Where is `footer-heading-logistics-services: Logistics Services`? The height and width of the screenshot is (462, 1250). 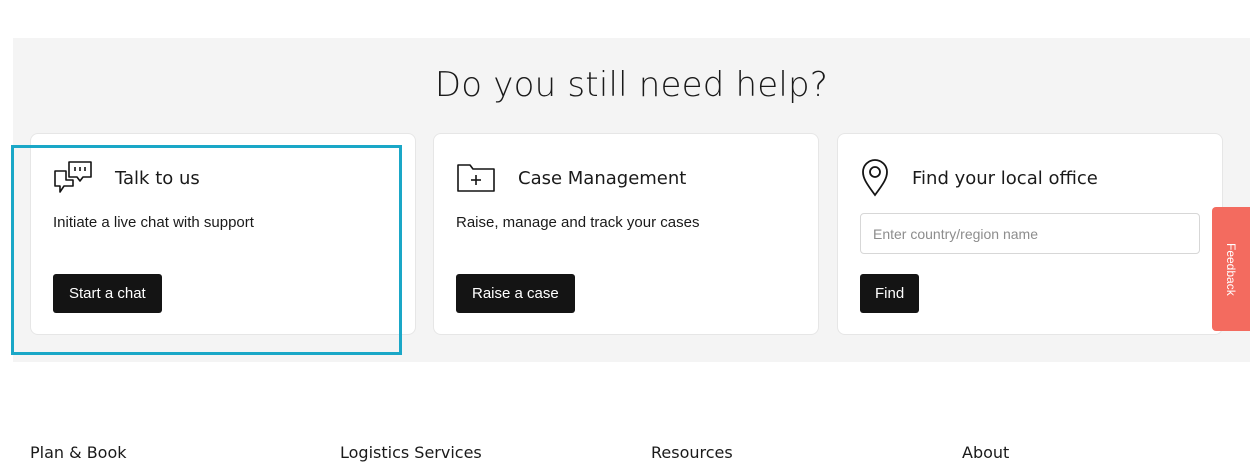 footer-heading-logistics-services: Logistics Services is located at coordinates (411, 452).